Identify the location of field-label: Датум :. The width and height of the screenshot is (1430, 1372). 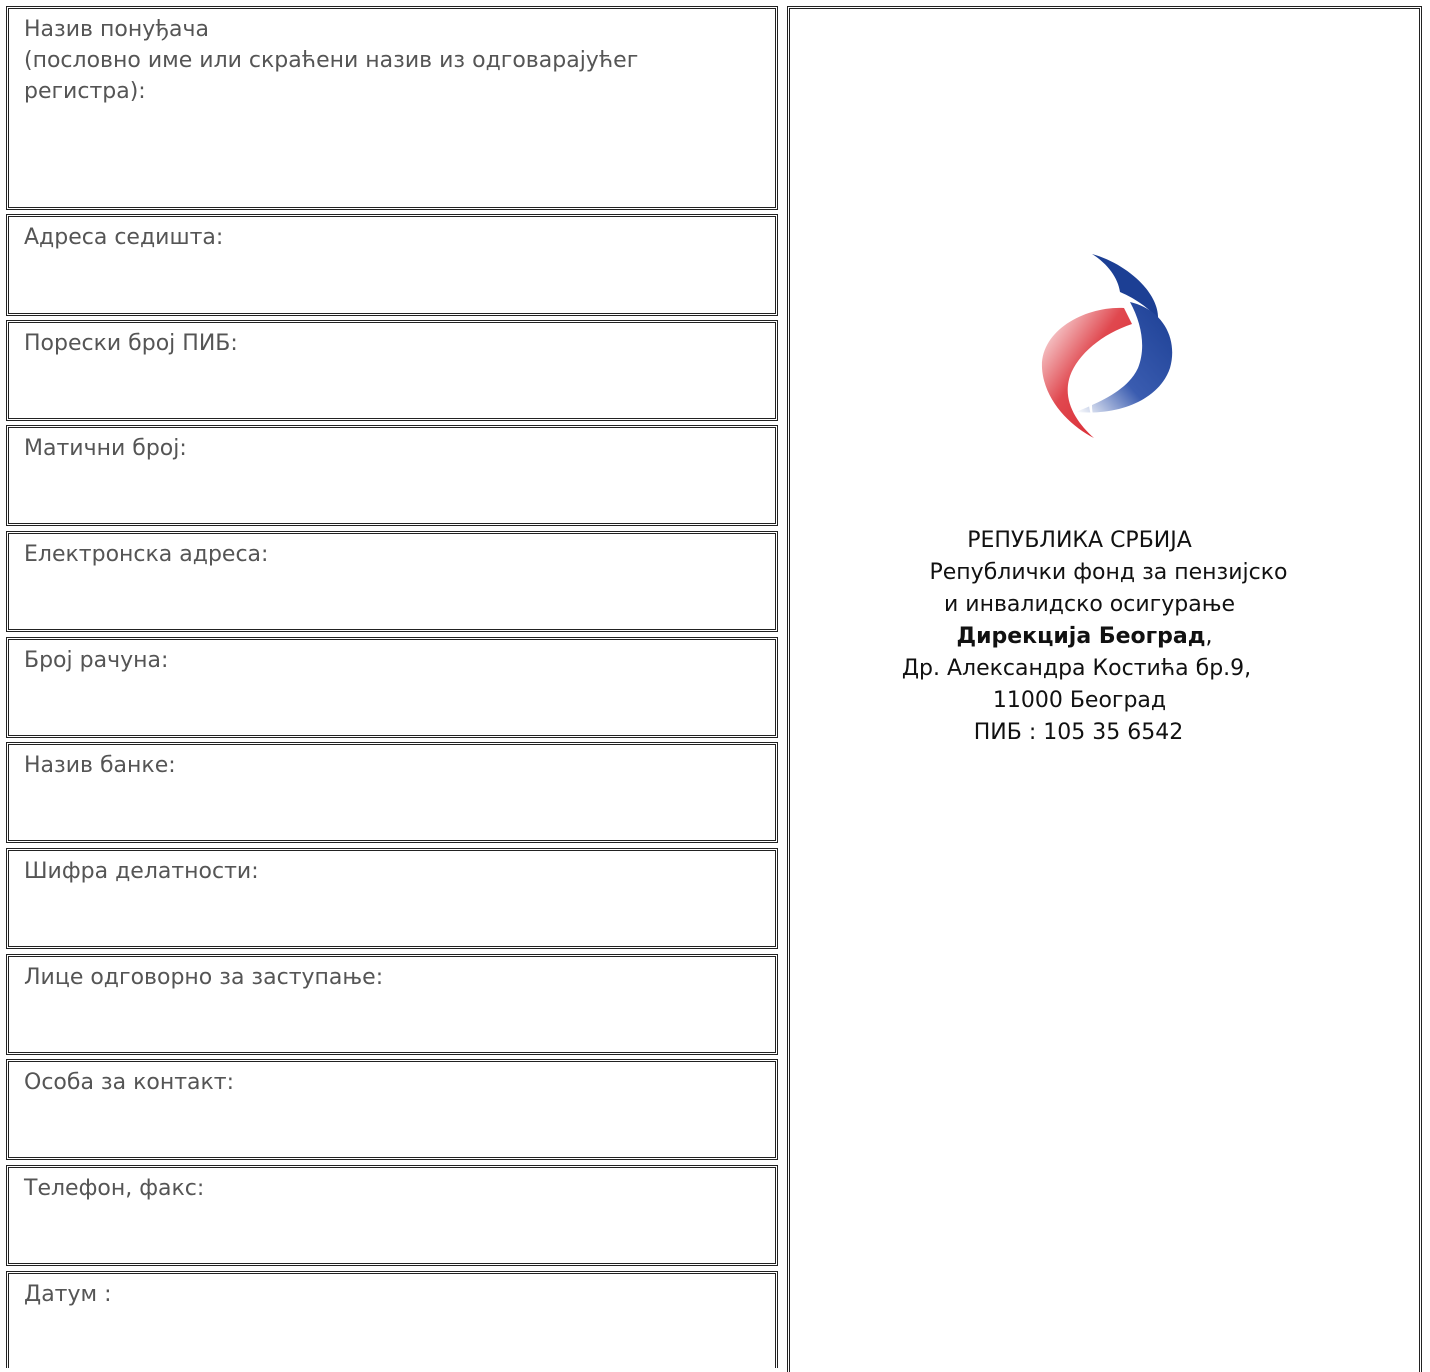
(68, 1294).